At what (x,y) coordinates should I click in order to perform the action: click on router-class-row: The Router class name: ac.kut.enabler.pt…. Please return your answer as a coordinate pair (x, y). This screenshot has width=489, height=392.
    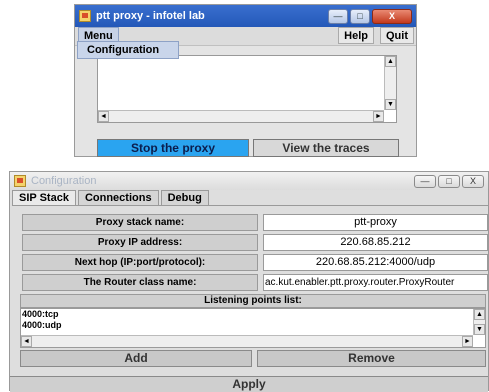
    Looking at the image, I should click on (255, 282).